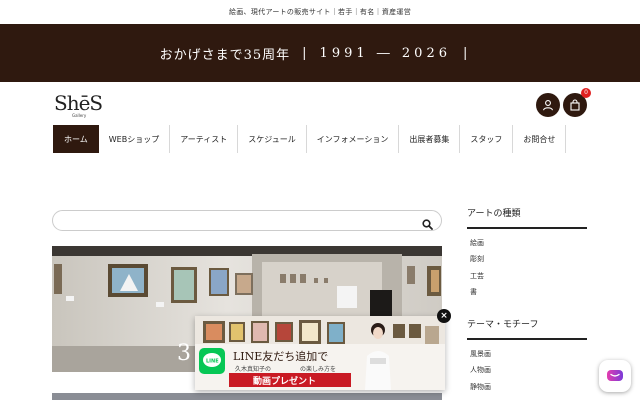 The height and width of the screenshot is (400, 640). I want to click on top-tagline: 絵画、現代アートの販売サイト｜若手｜有名｜資産運営, so click(320, 12).